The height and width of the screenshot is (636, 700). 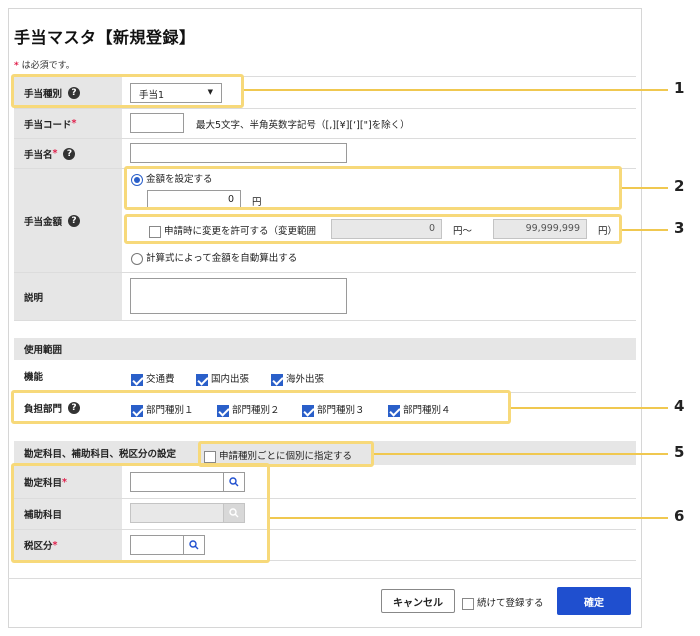 I want to click on allowance-name-label: 手当名 * ?, so click(x=68, y=153).